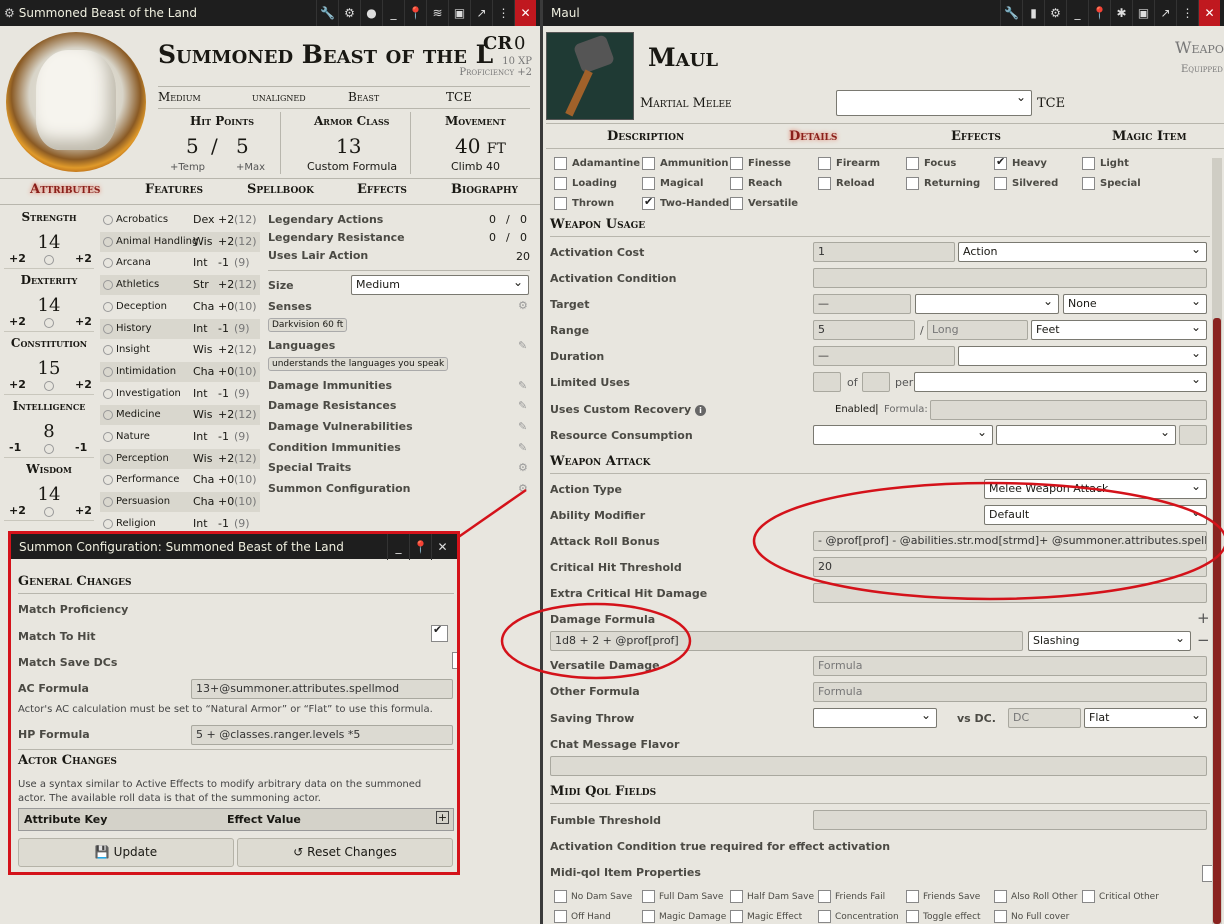 The image size is (1224, 924). What do you see at coordinates (334, 447) in the screenshot?
I see `trait-label: Condition Immunities` at bounding box center [334, 447].